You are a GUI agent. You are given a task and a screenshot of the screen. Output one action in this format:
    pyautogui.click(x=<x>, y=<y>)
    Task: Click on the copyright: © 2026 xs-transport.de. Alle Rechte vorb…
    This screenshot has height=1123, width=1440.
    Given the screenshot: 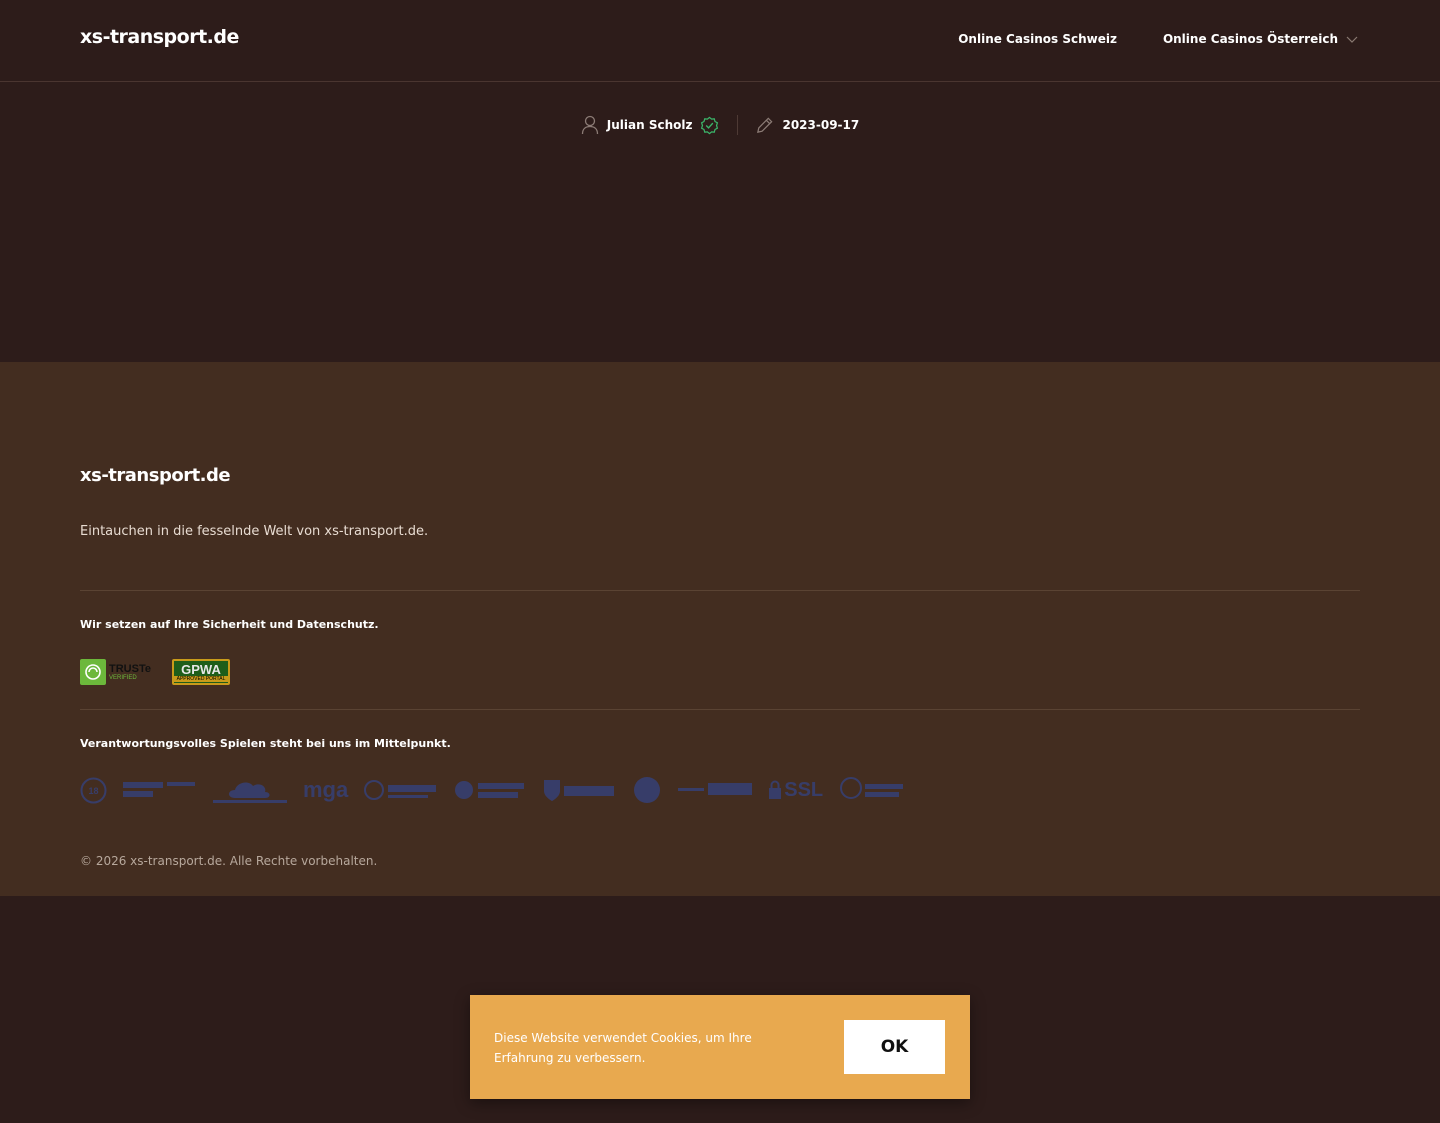 What is the action you would take?
    pyautogui.click(x=229, y=861)
    